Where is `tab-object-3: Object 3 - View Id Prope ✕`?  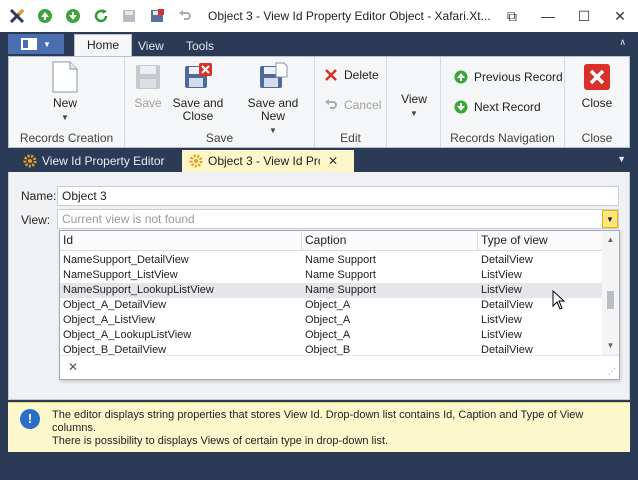
tab-object-3: Object 3 - View Id Prope ✕ is located at coordinates (268, 161).